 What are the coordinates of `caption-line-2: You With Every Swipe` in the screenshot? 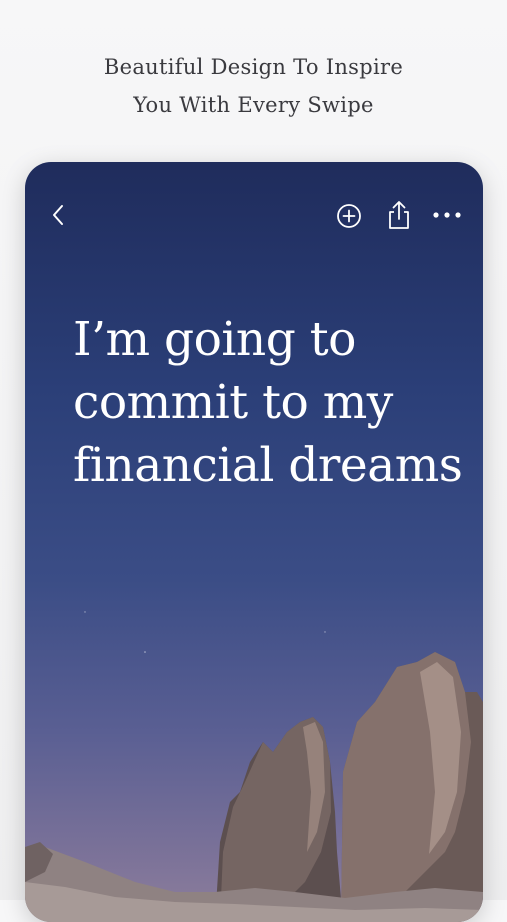 It's located at (253, 105).